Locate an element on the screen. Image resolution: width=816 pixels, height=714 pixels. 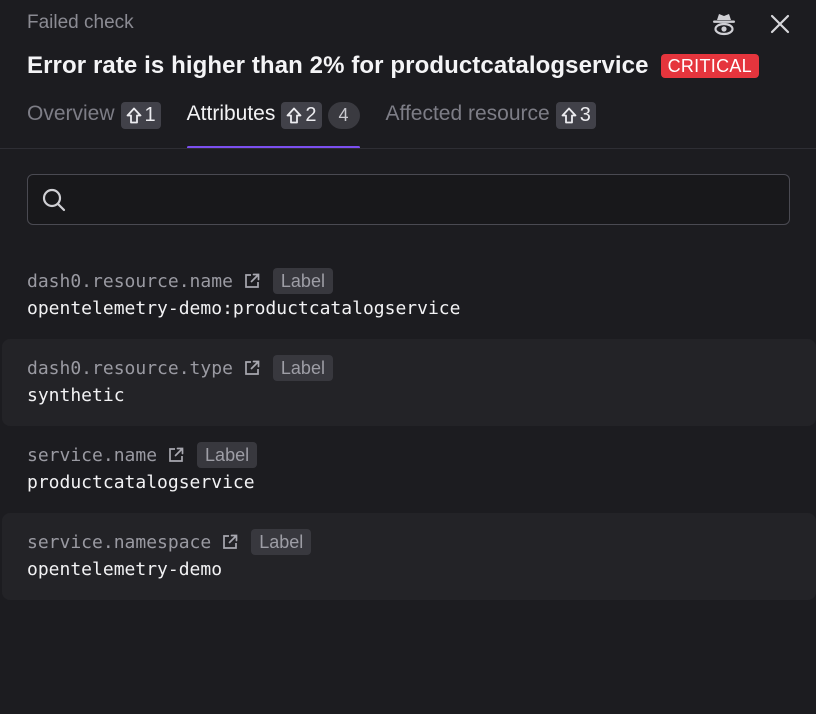
attribute-row: service.name Label productcatalogservice is located at coordinates (409, 469).